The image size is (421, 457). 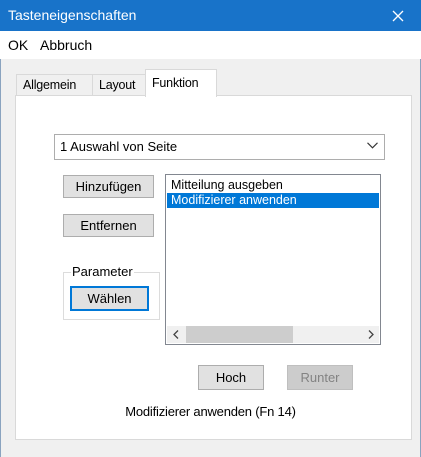 What do you see at coordinates (210, 45) in the screenshot?
I see `menu-bar: OK Abbruch` at bounding box center [210, 45].